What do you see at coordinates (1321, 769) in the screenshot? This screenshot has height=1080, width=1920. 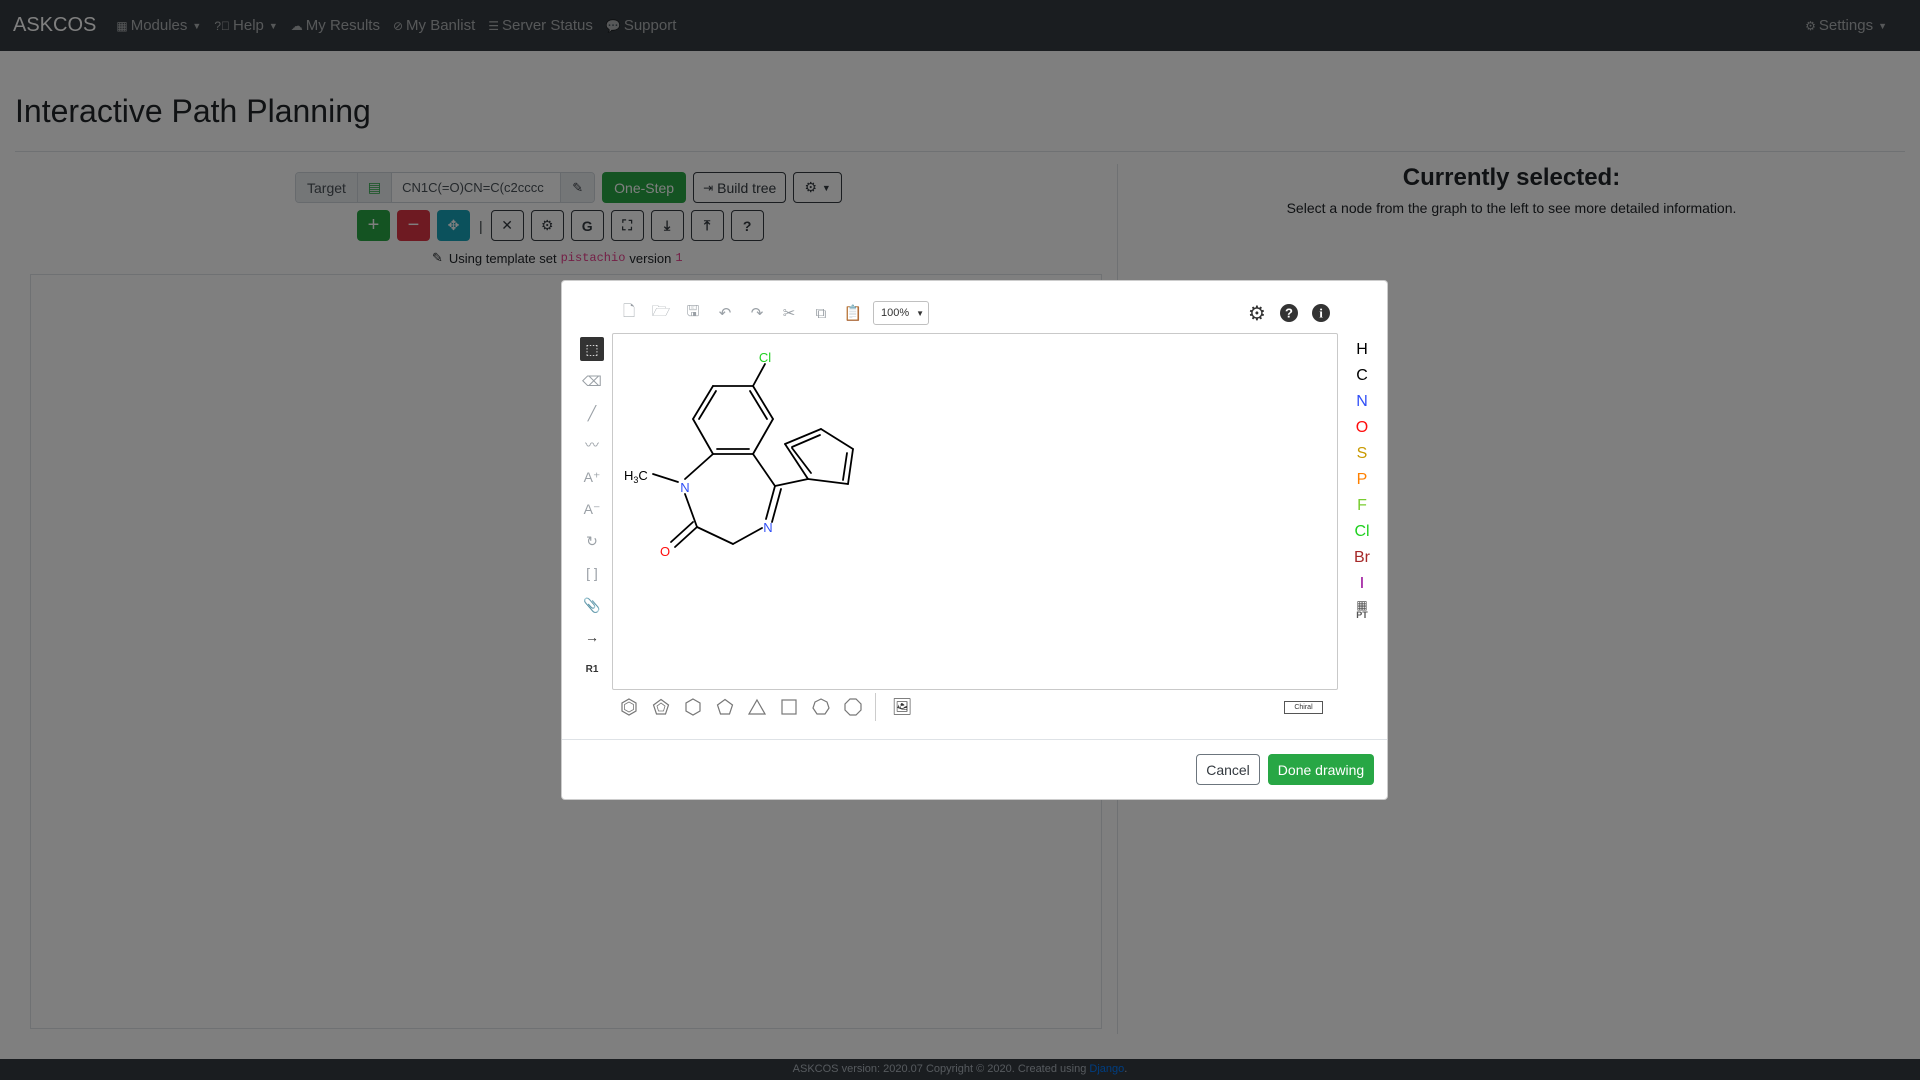 I see `done-drawing-button: Done drawing` at bounding box center [1321, 769].